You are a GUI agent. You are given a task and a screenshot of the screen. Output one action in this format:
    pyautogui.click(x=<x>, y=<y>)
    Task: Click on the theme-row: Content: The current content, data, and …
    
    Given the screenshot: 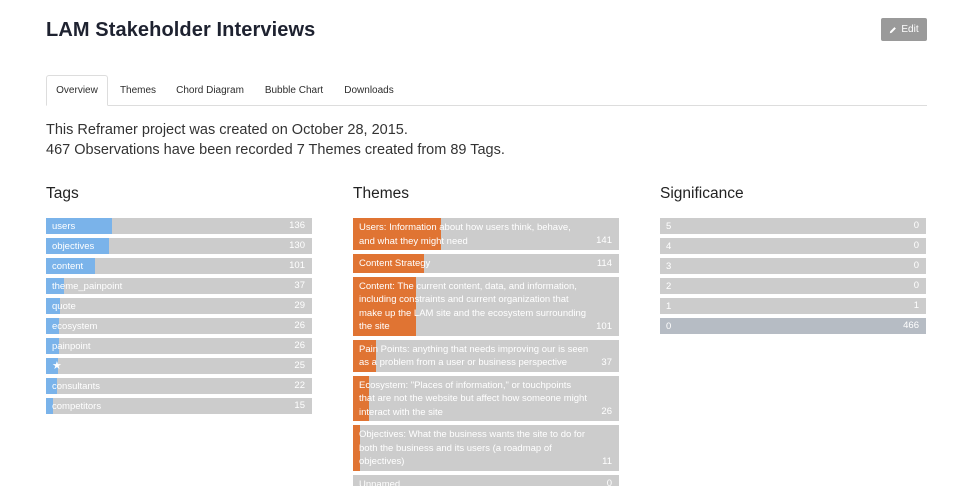 What is the action you would take?
    pyautogui.click(x=486, y=306)
    